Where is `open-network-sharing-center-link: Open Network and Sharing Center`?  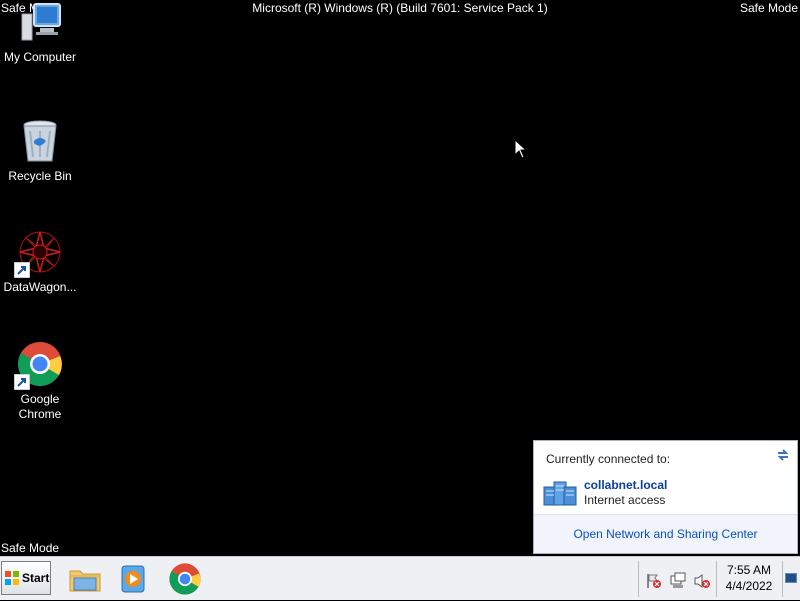
open-network-sharing-center-link: Open Network and Sharing Center is located at coordinates (665, 534).